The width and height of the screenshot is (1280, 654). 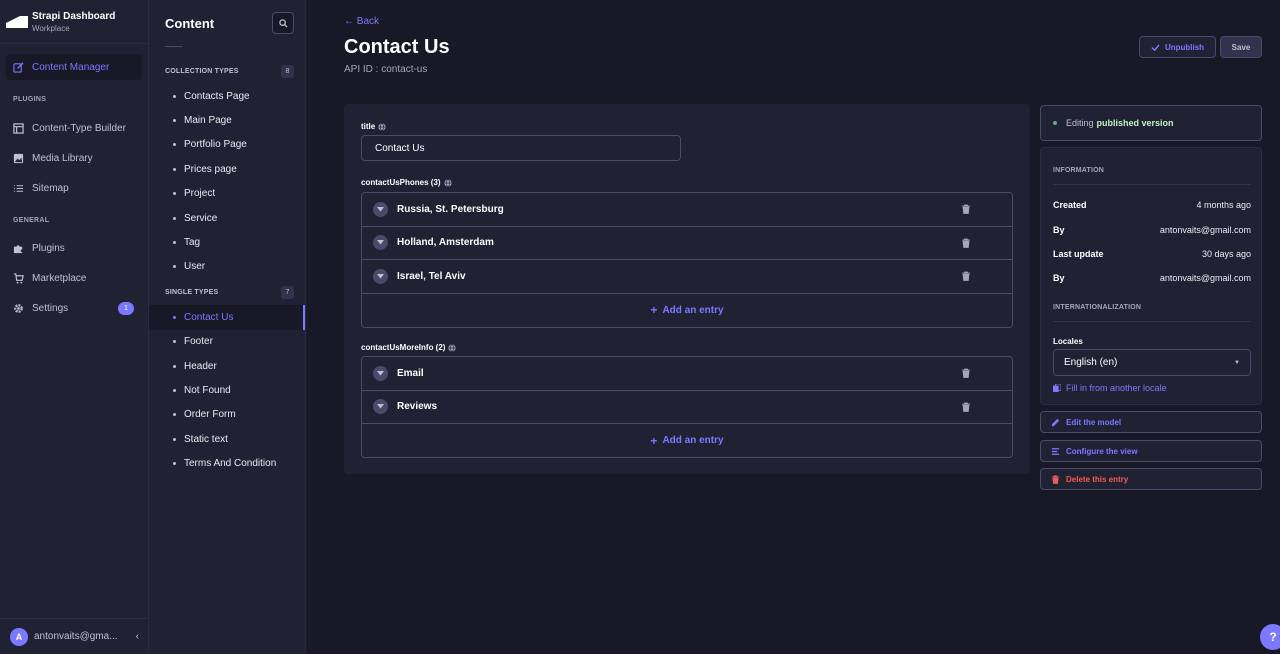 I want to click on subnav-item: Service, so click(x=227, y=218).